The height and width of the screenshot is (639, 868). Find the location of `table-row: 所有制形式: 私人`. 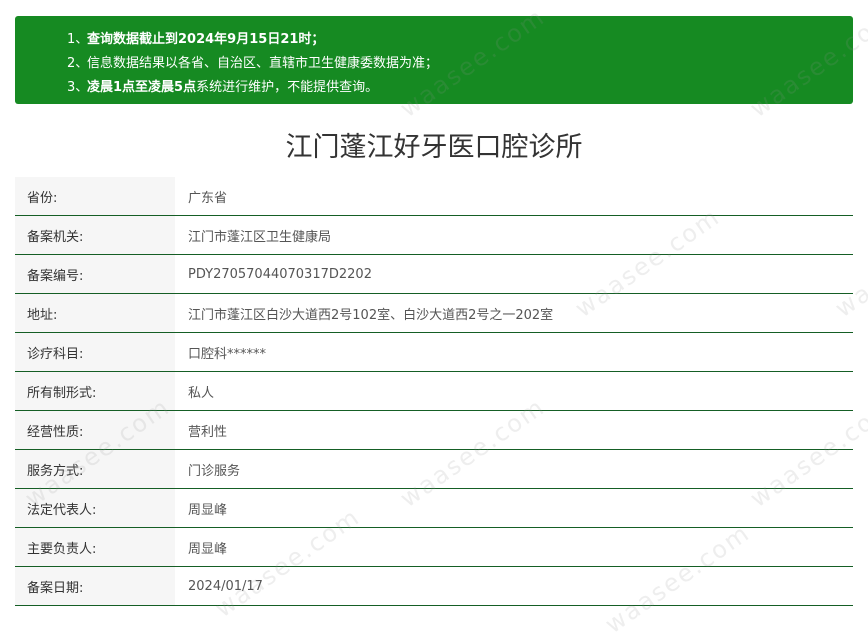

table-row: 所有制形式: 私人 is located at coordinates (434, 391).